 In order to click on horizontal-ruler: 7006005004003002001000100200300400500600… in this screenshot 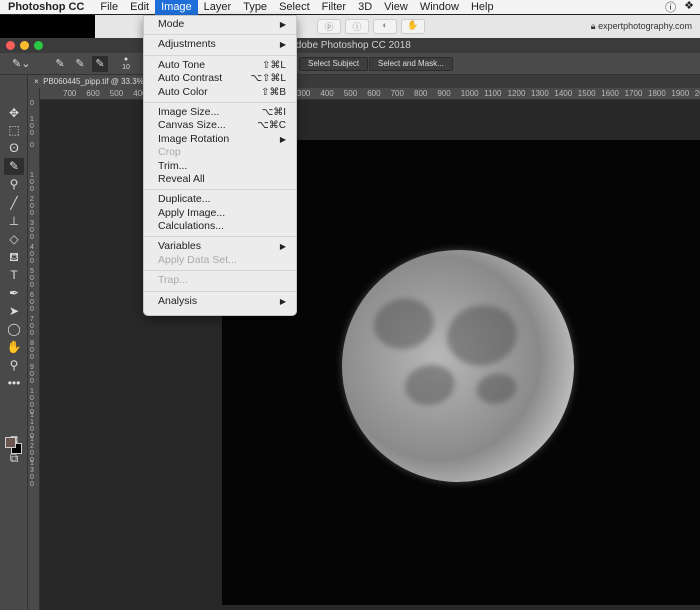, I will do `click(370, 94)`.